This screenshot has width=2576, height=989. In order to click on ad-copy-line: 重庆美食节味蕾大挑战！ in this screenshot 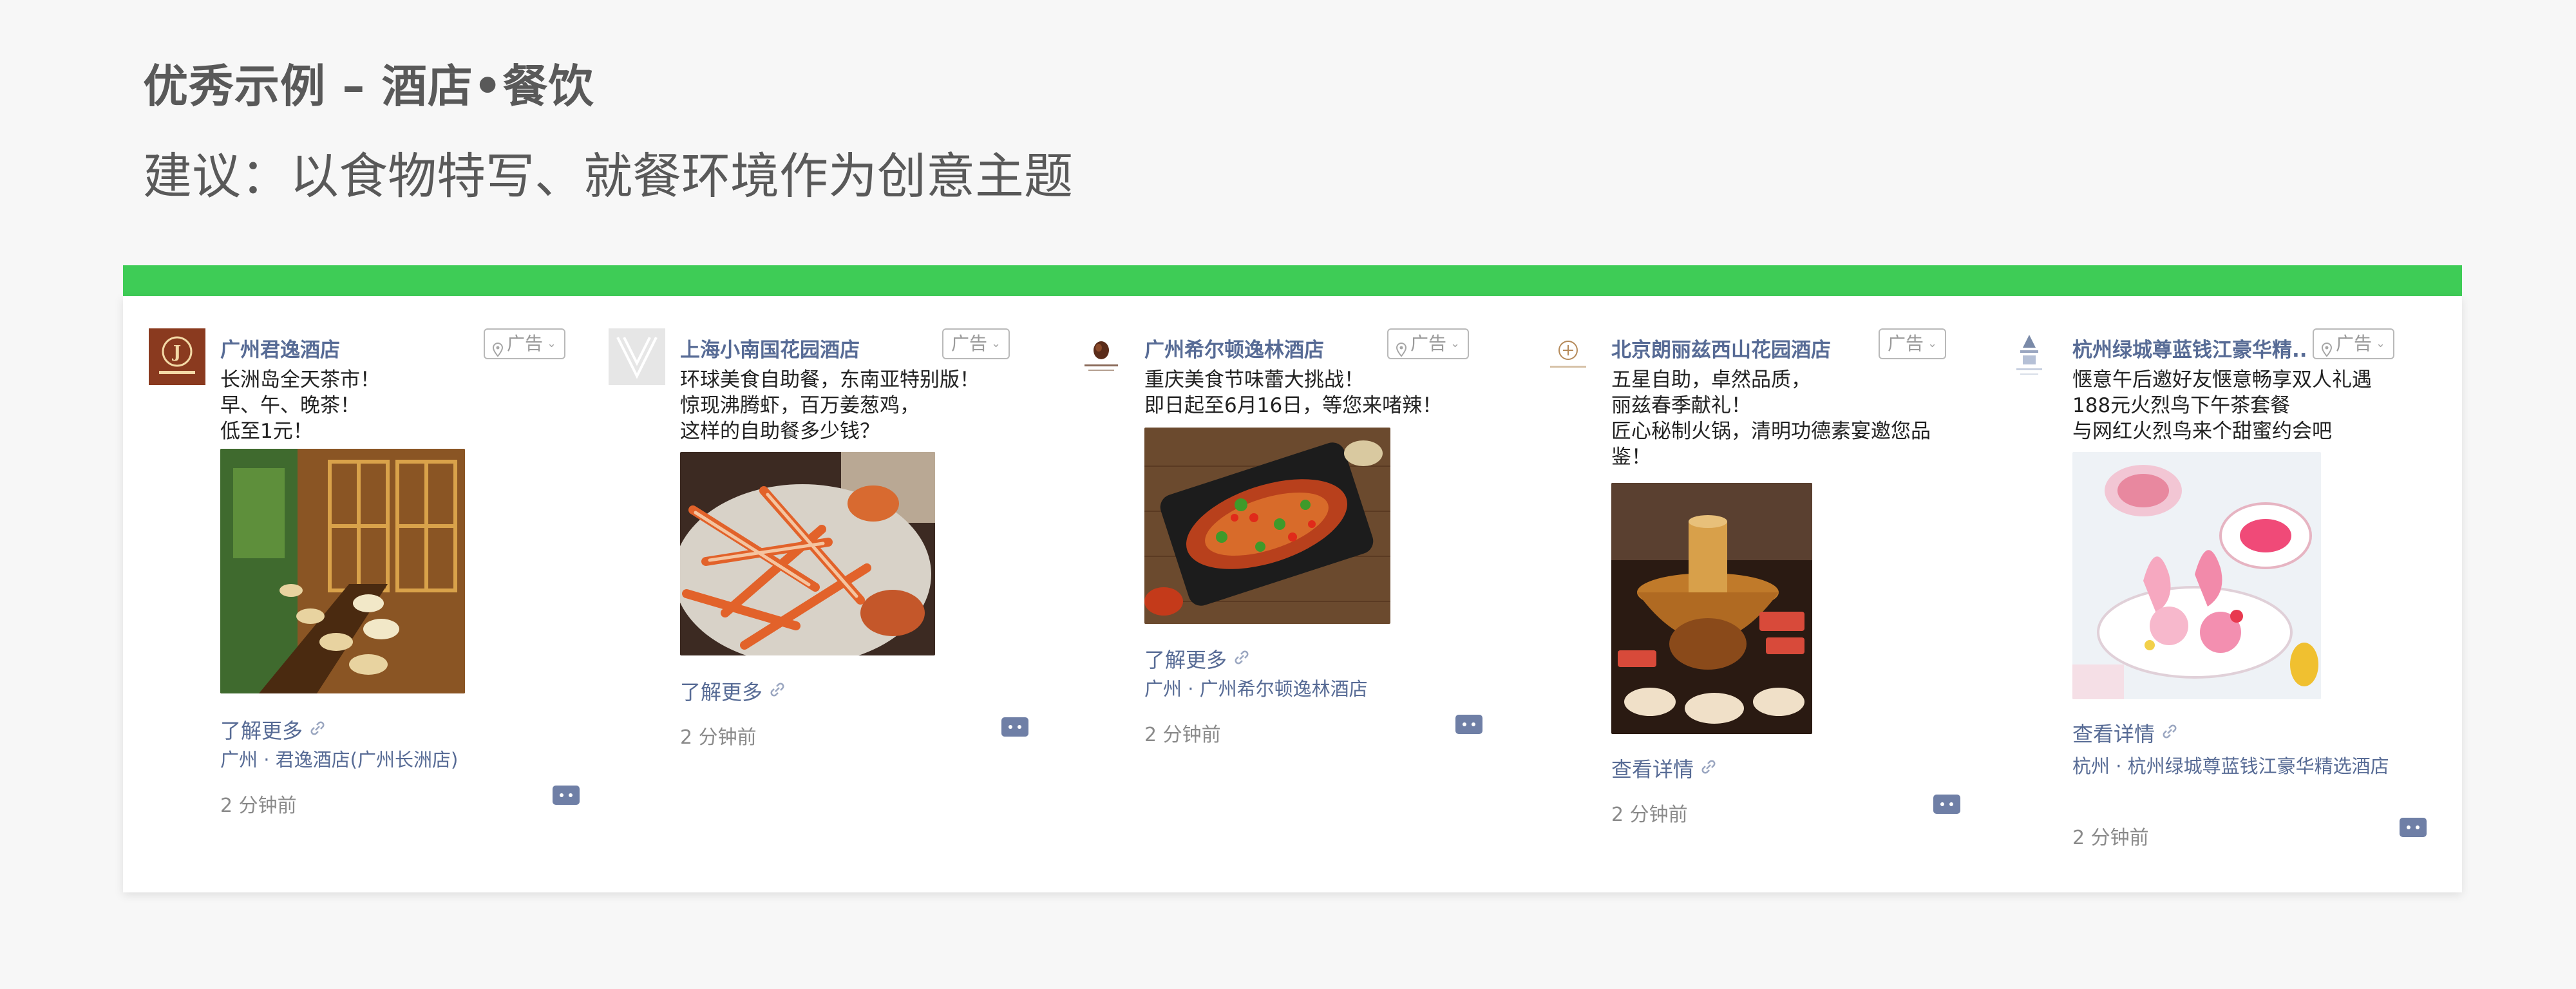, I will do `click(1254, 380)`.